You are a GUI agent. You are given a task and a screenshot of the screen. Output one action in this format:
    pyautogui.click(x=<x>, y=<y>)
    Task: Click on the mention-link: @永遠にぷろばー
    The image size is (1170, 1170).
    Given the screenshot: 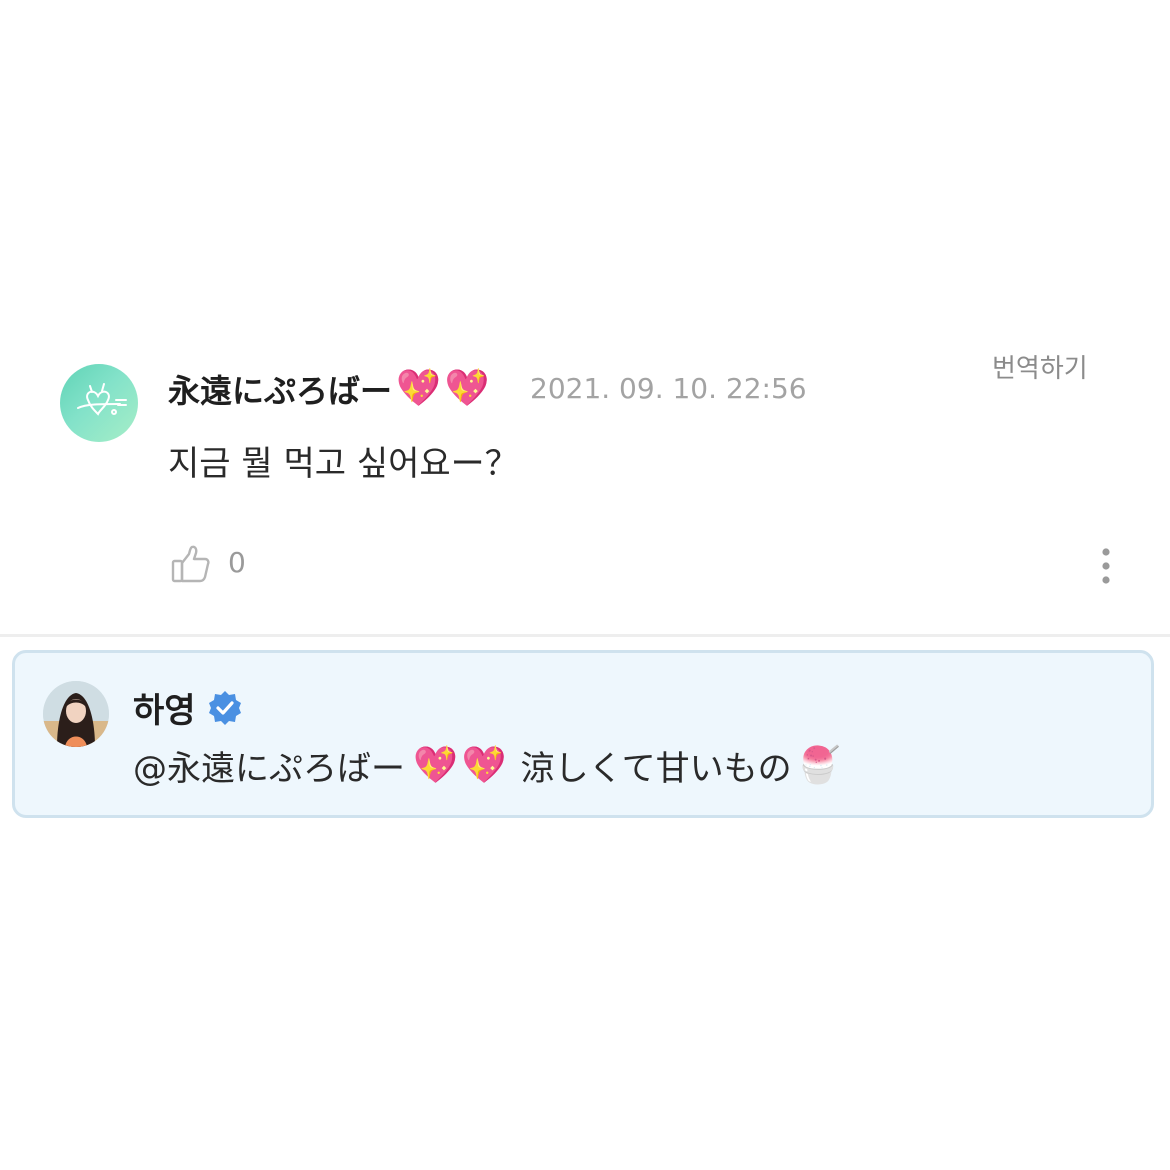 What is the action you would take?
    pyautogui.click(x=269, y=765)
    